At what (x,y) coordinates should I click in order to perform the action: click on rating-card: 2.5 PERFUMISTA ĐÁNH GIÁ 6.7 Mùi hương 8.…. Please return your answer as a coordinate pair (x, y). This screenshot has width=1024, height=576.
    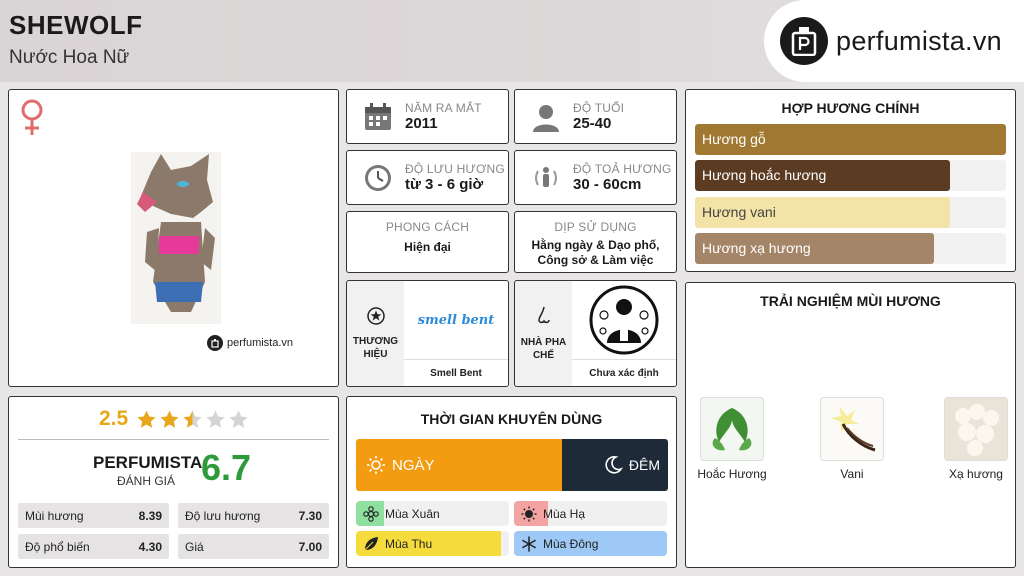
    Looking at the image, I should click on (173, 482).